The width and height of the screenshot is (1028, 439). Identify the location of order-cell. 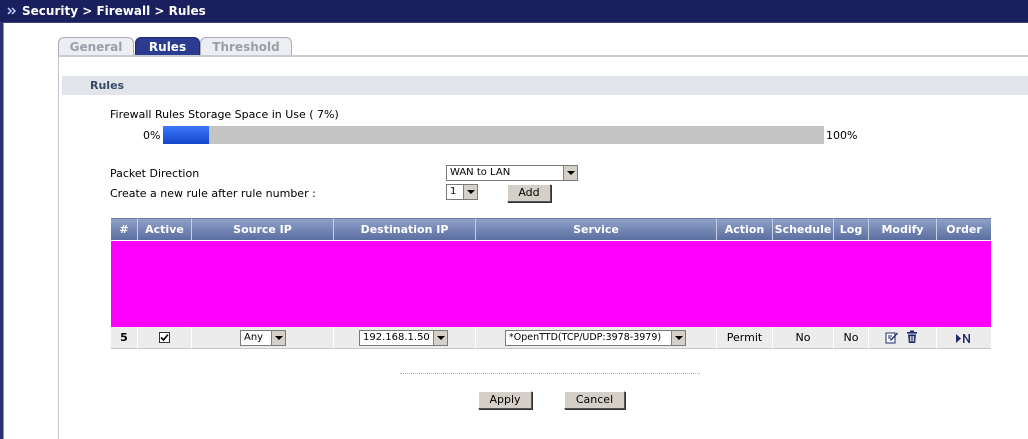
(964, 338).